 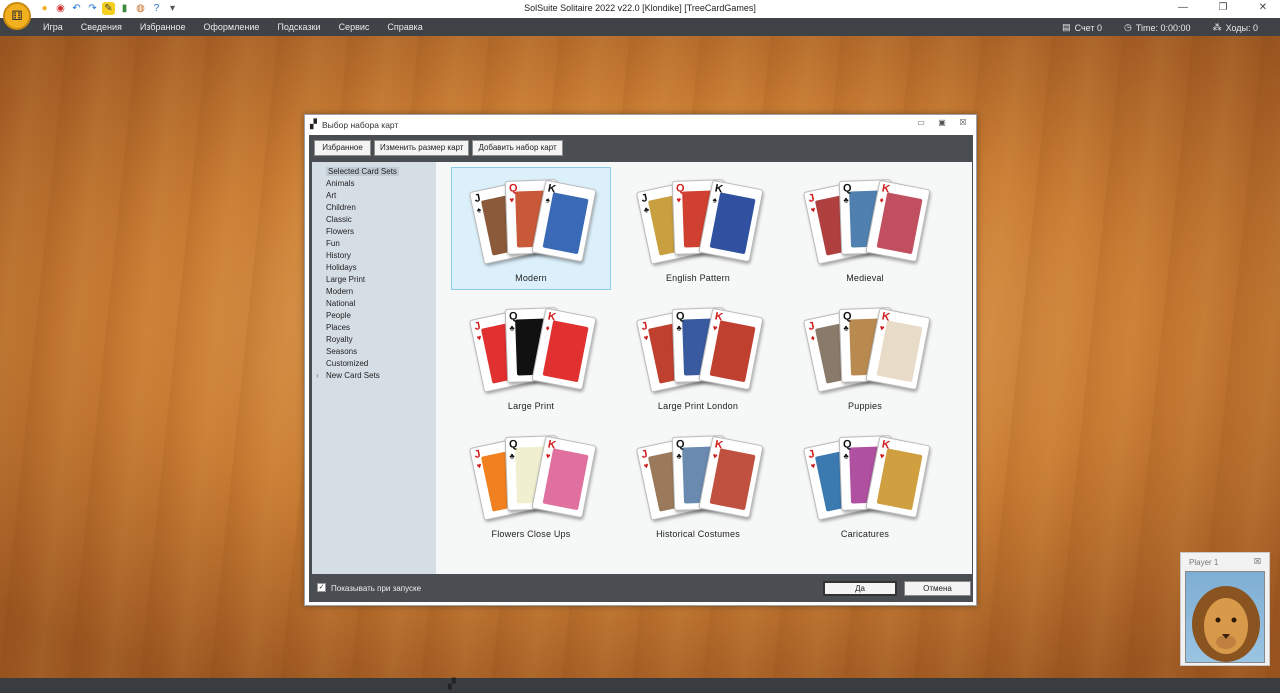 I want to click on minimize-icon: —, so click(x=1183, y=8).